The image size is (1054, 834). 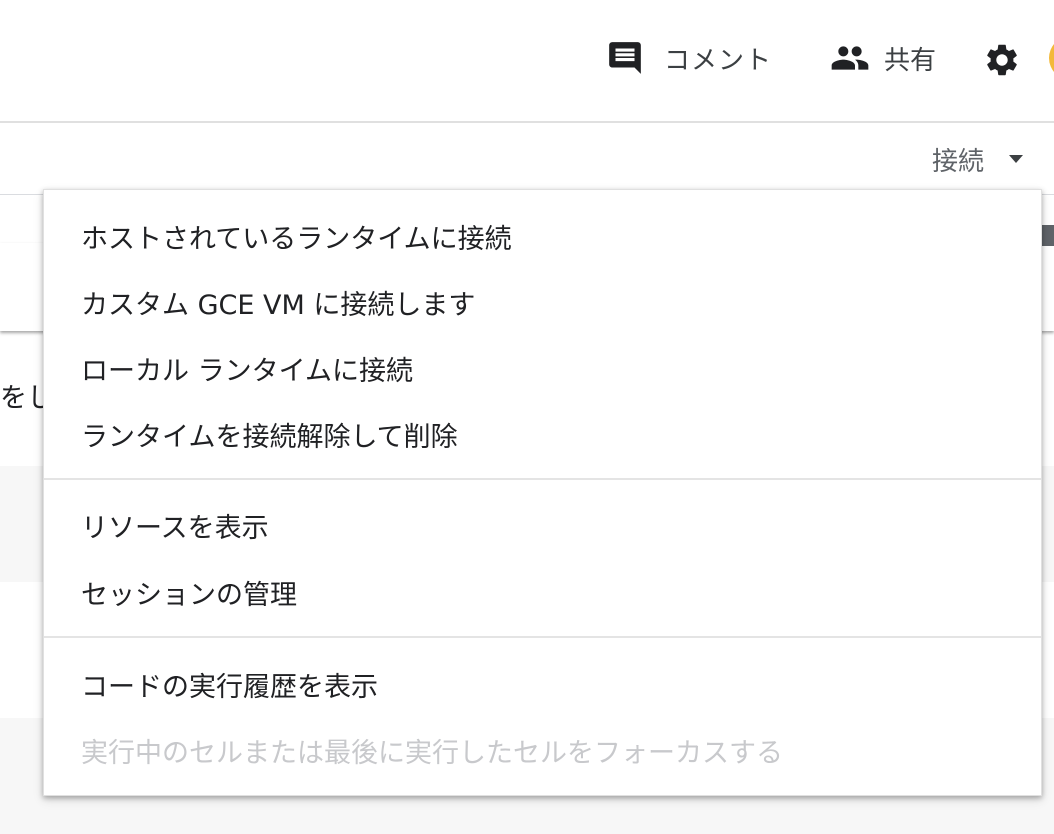 What do you see at coordinates (542, 684) in the screenshot?
I see `menu-item-view-execution-history: コードの実行履歴を表示` at bounding box center [542, 684].